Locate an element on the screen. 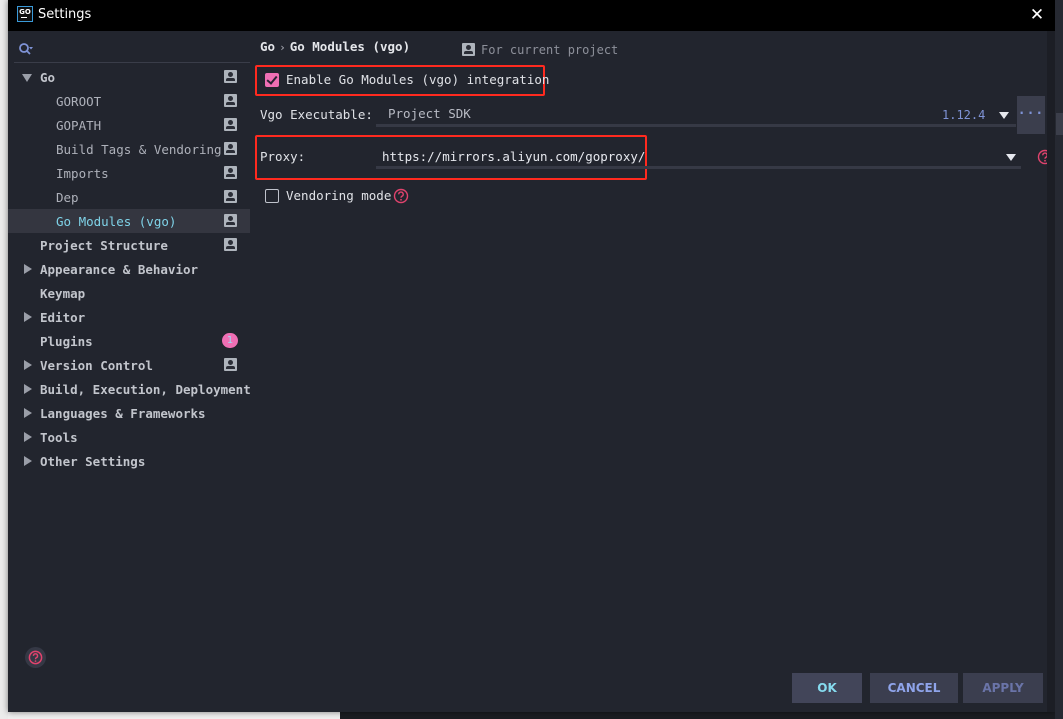 This screenshot has width=1063, height=719. sidebar-item-version-control: Version Control is located at coordinates (129, 365).